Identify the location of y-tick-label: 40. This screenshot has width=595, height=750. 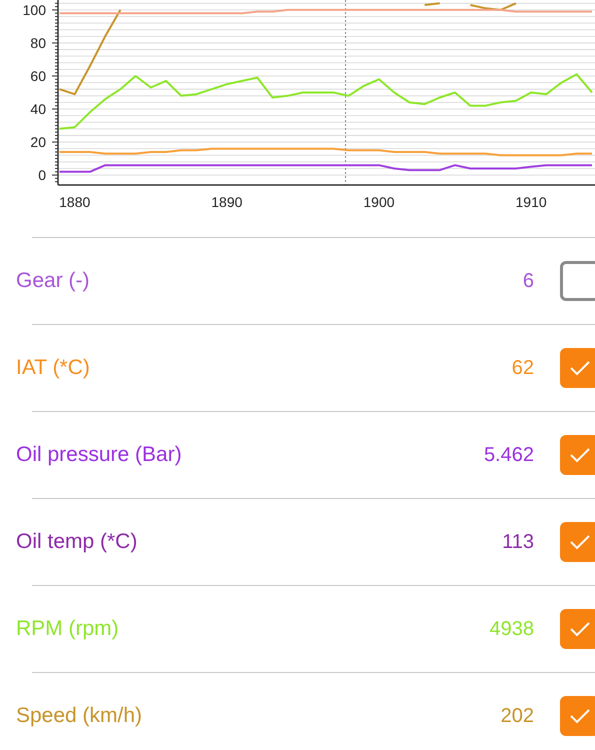
(38, 109).